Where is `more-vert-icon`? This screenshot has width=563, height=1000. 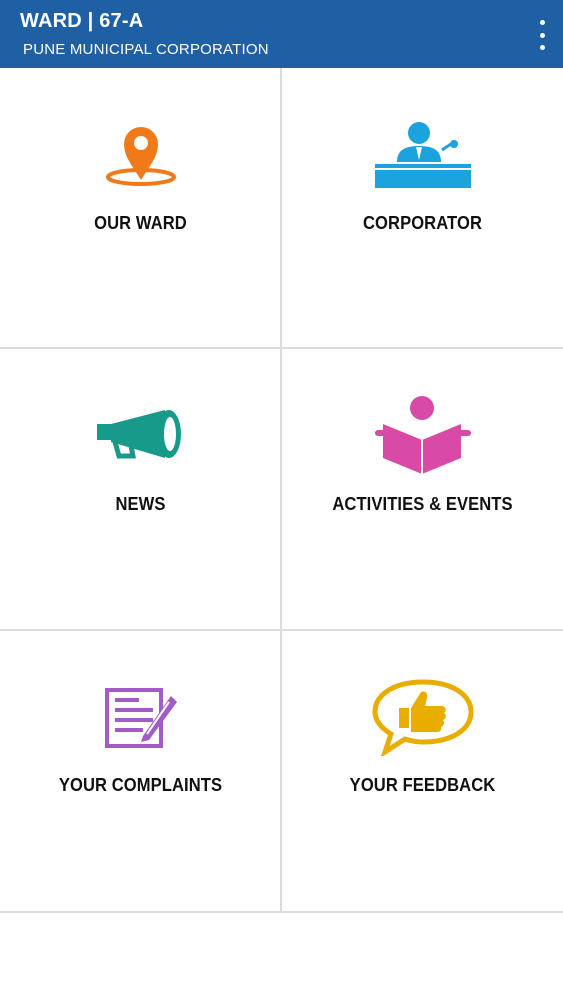
more-vert-icon is located at coordinates (542, 35).